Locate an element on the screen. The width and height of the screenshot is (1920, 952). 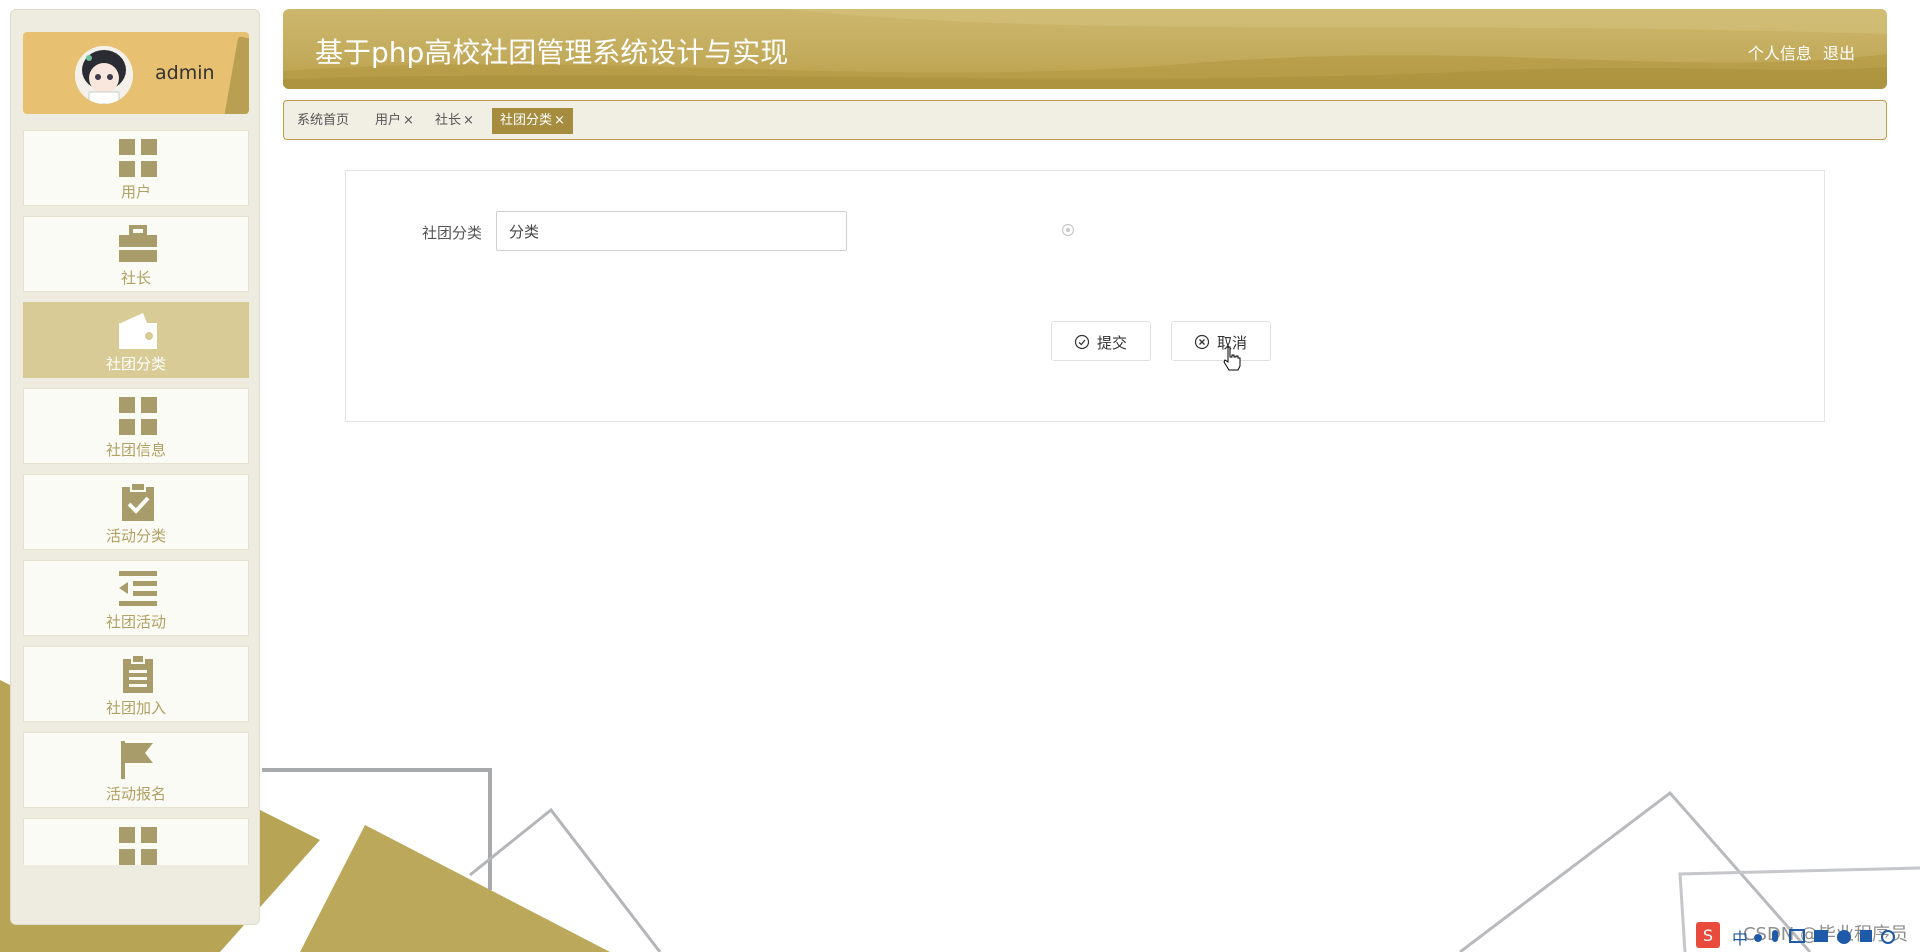
punctuation-icon is located at coordinates (1758, 938).